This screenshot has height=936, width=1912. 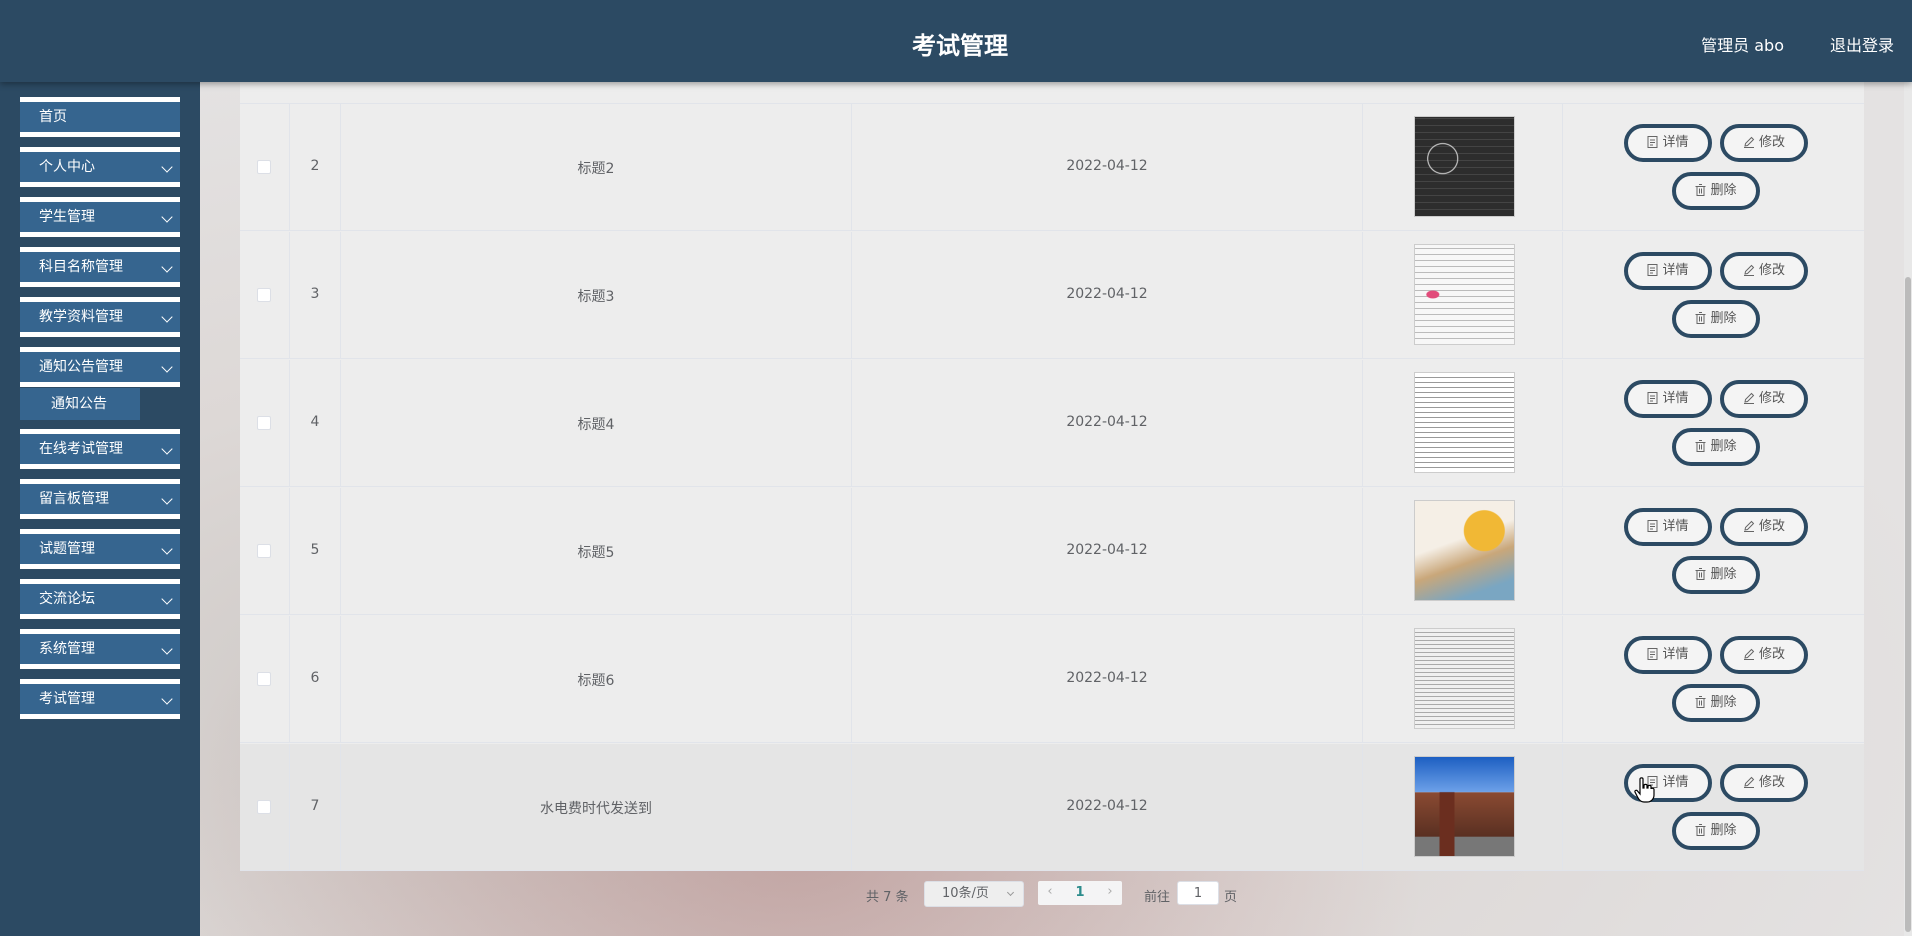 I want to click on row-thumbnail-blackboard, so click(x=1464, y=166).